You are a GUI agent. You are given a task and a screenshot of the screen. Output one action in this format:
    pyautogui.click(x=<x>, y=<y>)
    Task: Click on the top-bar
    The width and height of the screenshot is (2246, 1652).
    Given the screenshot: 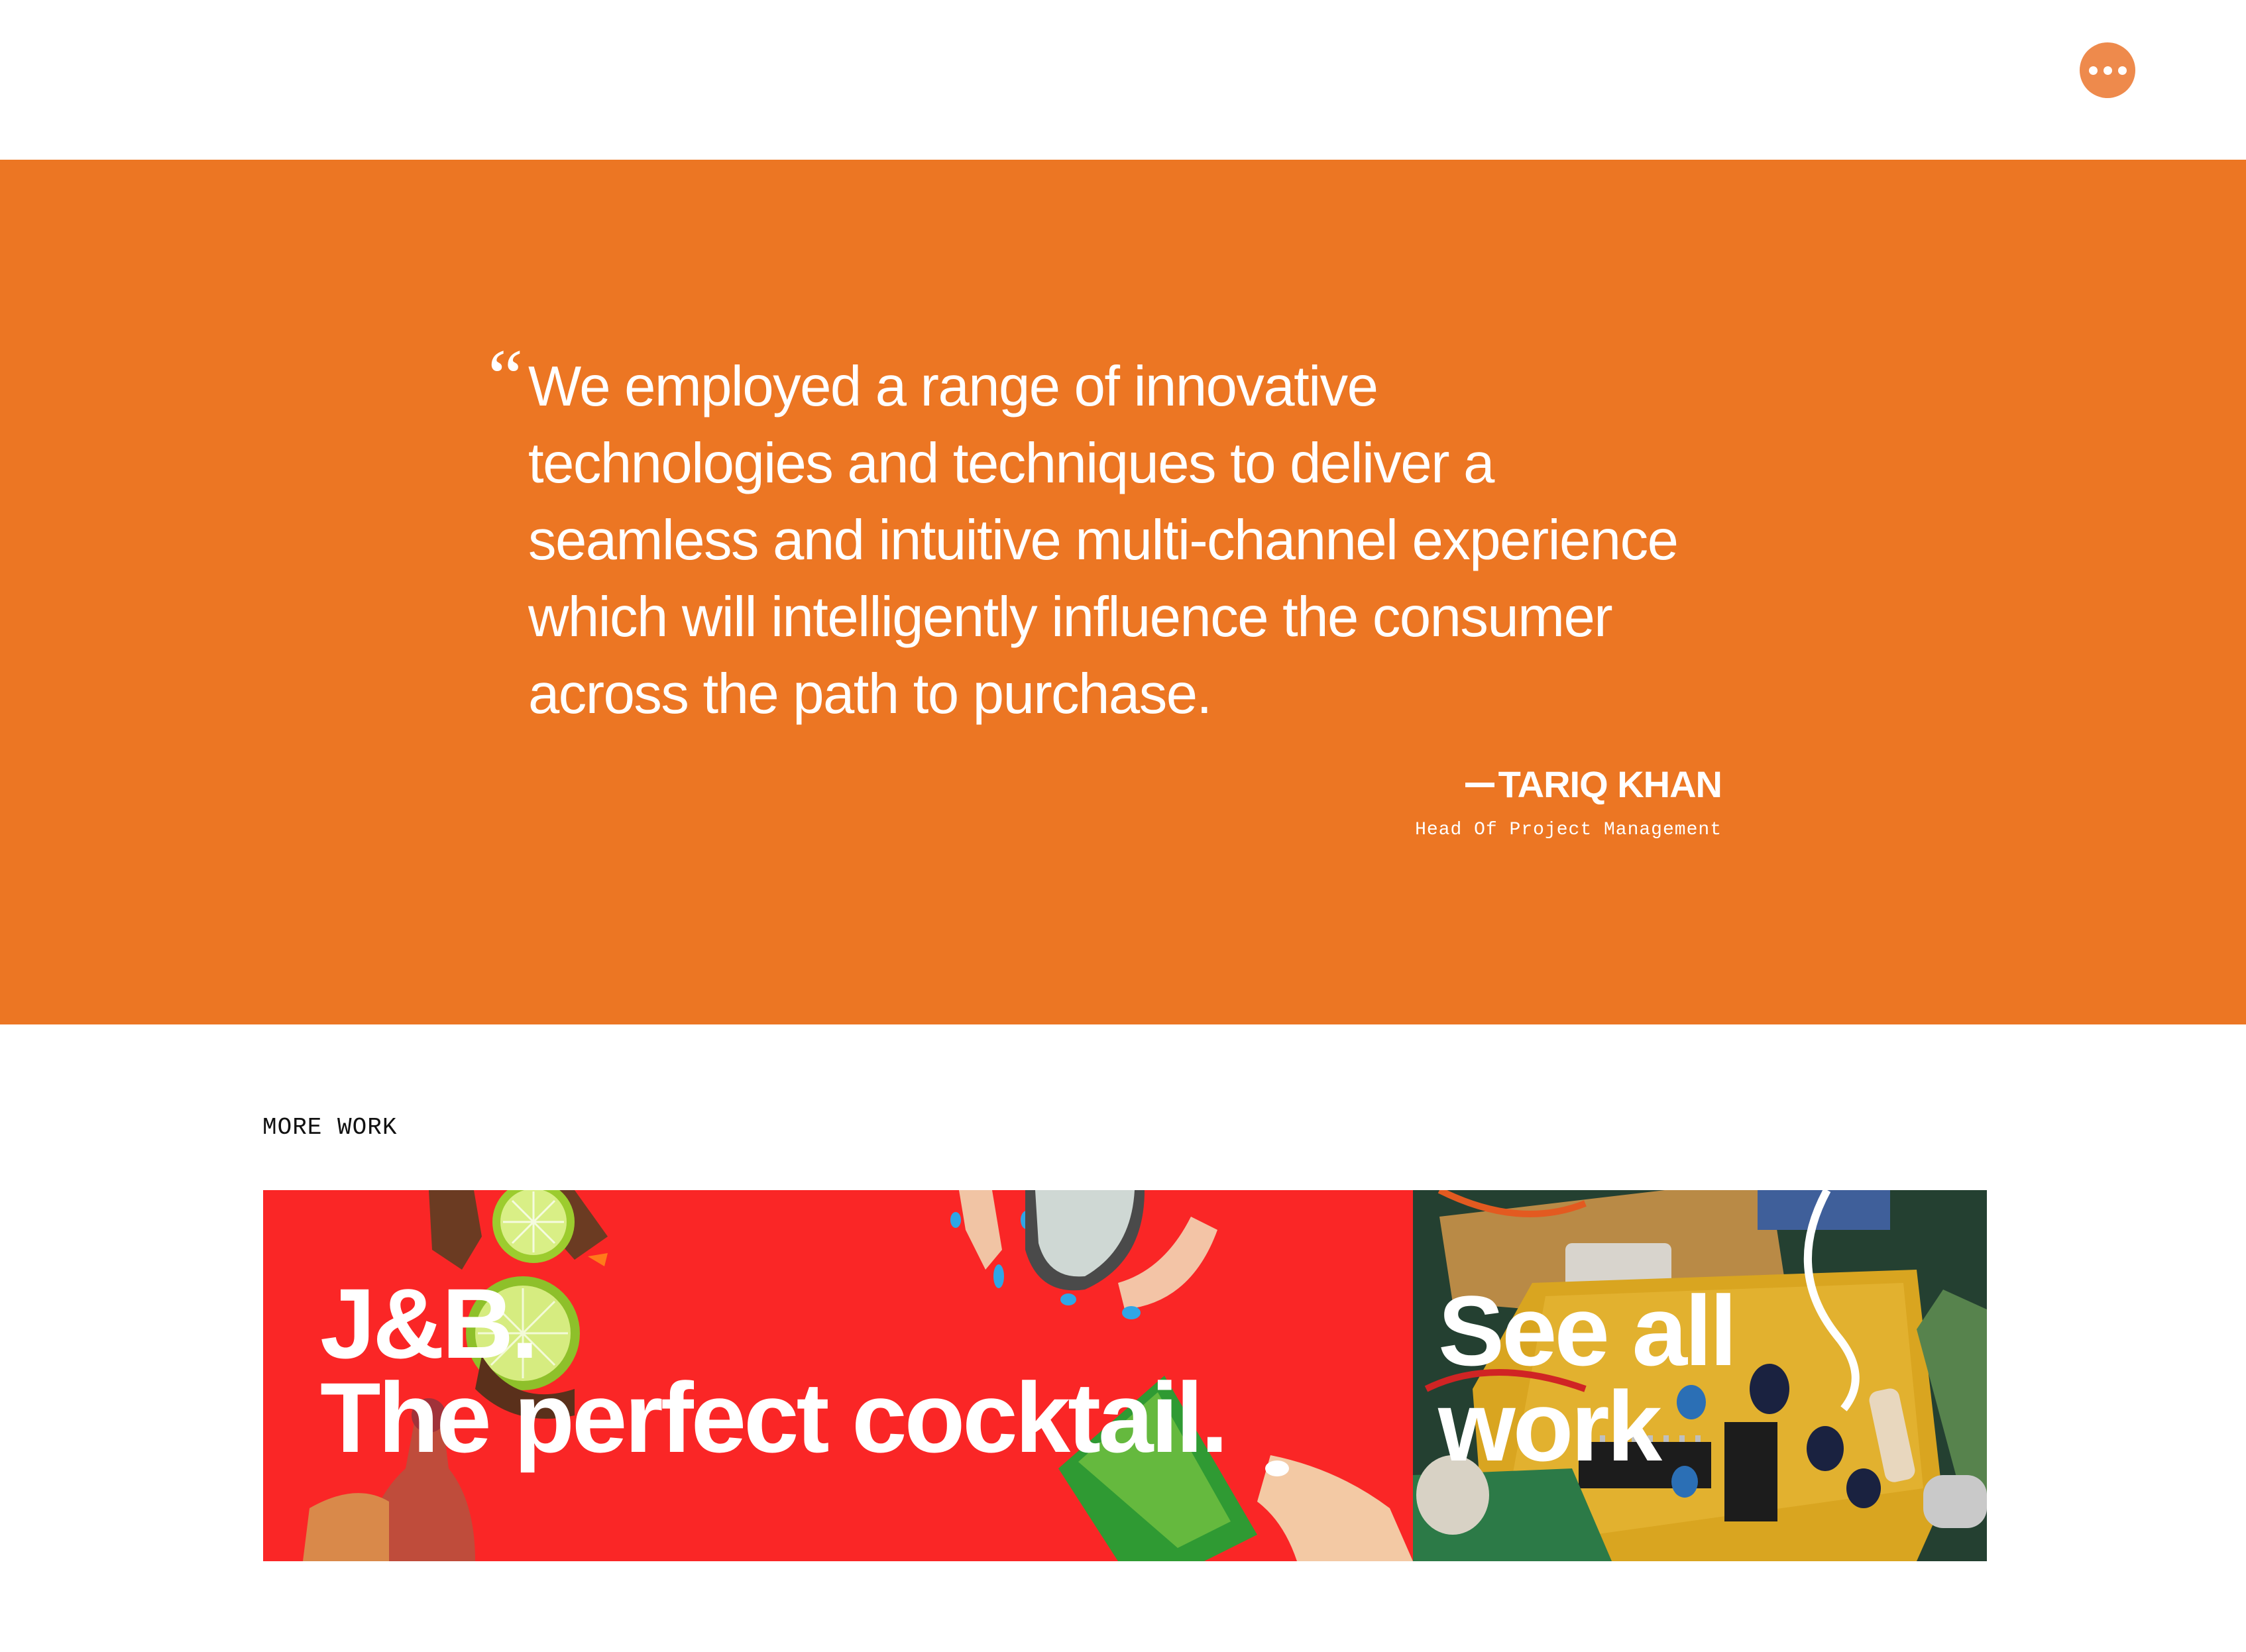 What is the action you would take?
    pyautogui.click(x=1123, y=80)
    